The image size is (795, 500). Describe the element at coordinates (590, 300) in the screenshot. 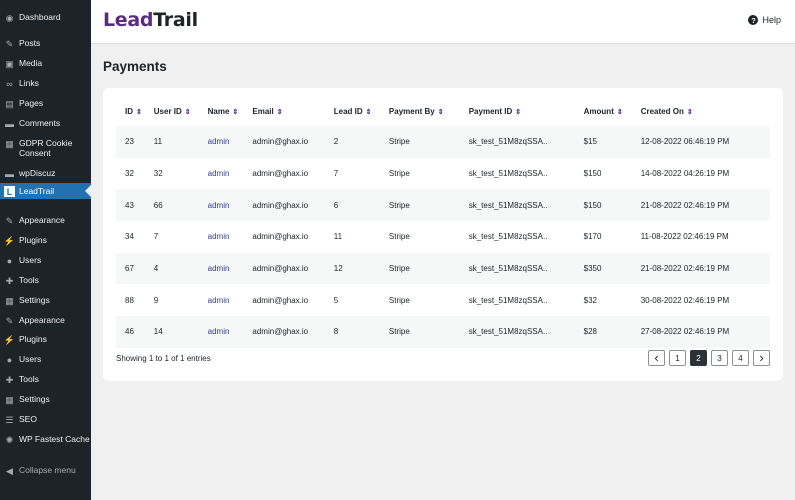

I see `cell-amount: $32` at that location.